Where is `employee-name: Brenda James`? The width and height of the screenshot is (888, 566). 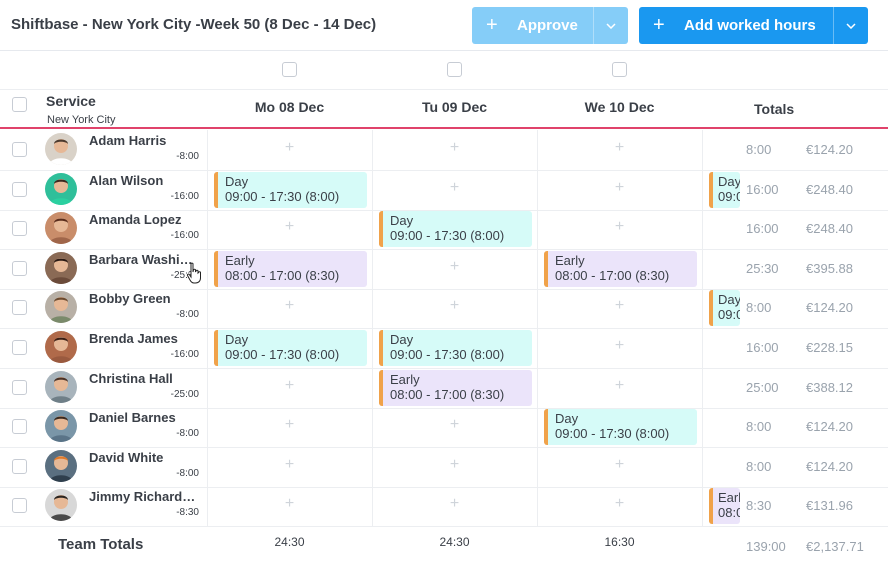
employee-name: Brenda James is located at coordinates (144, 338).